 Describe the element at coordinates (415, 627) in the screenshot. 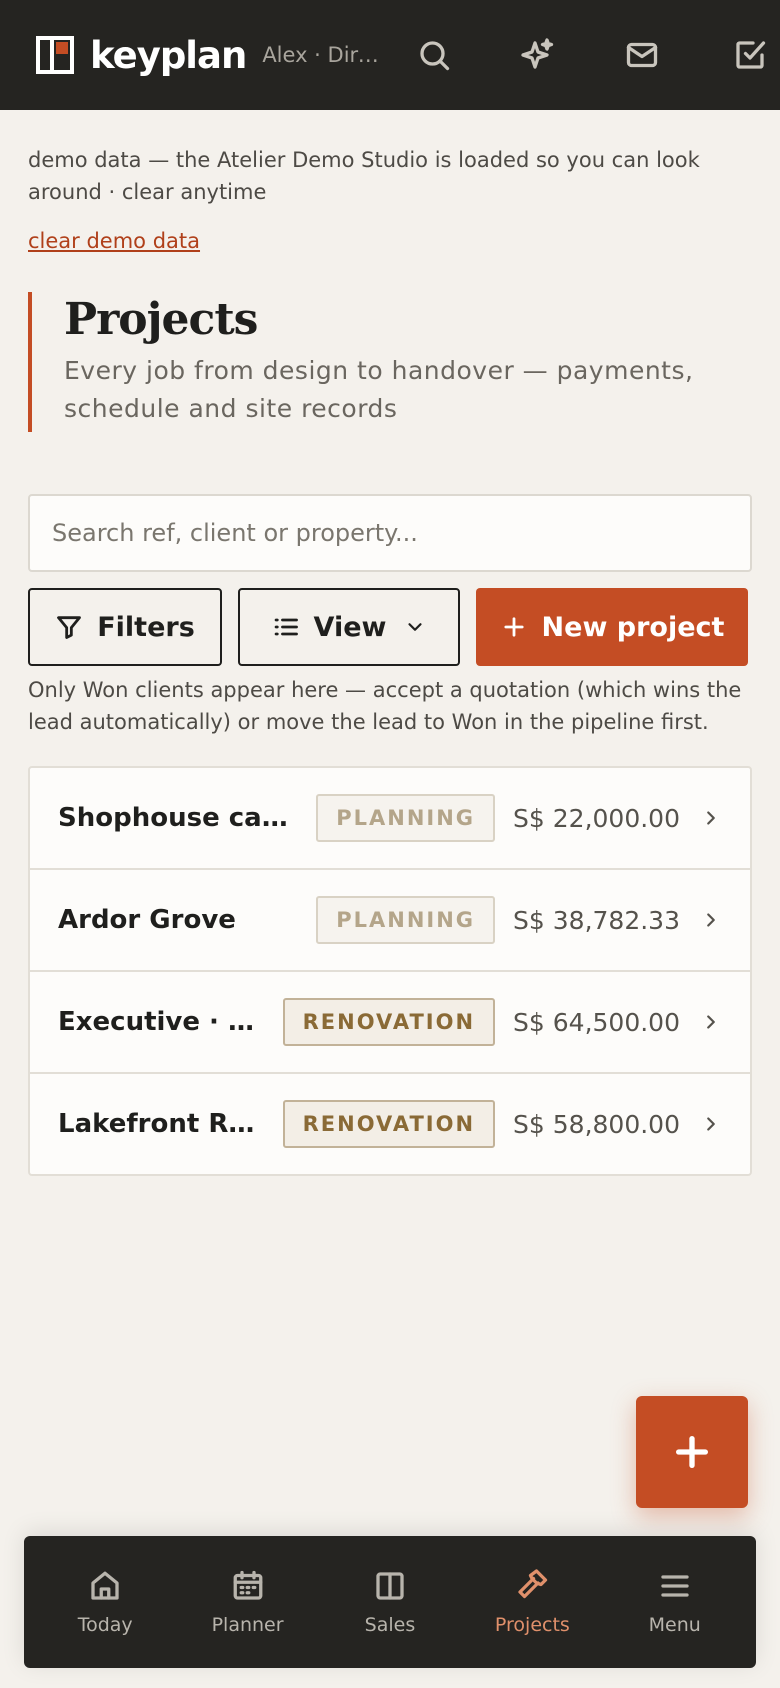

I see `chevron-down-icon` at that location.